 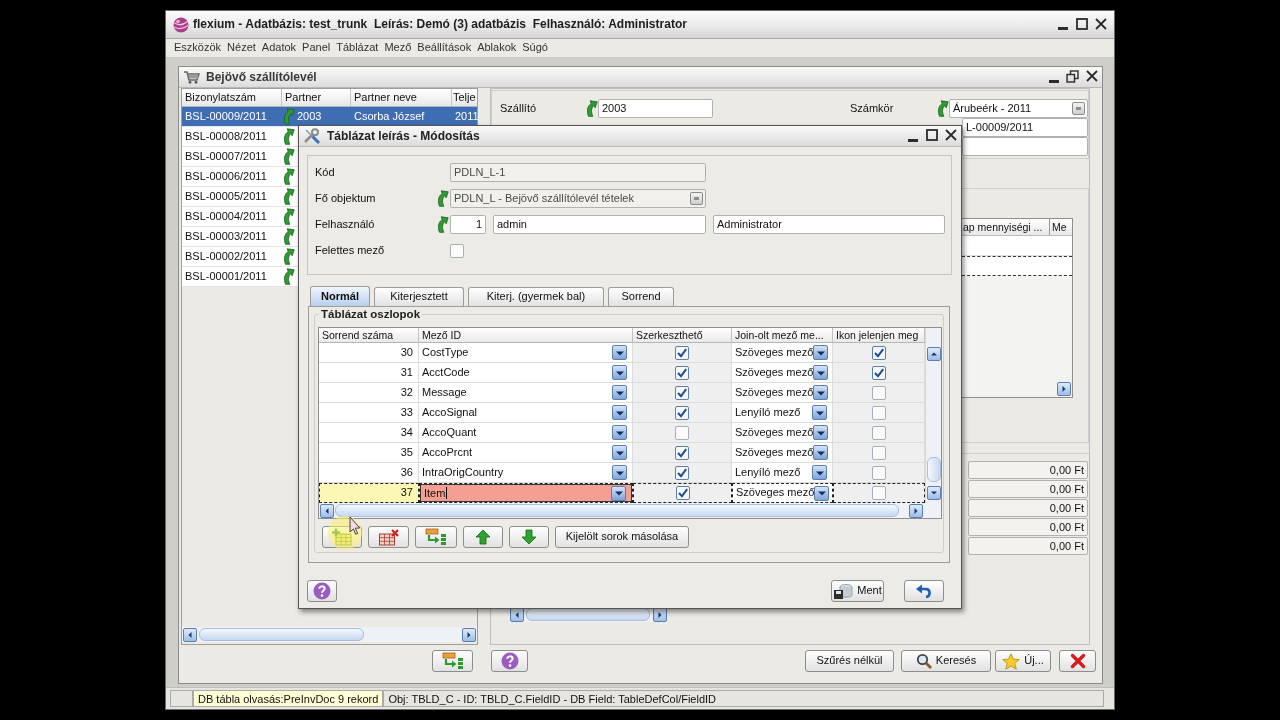 I want to click on text-field: 2003, so click(x=655, y=108).